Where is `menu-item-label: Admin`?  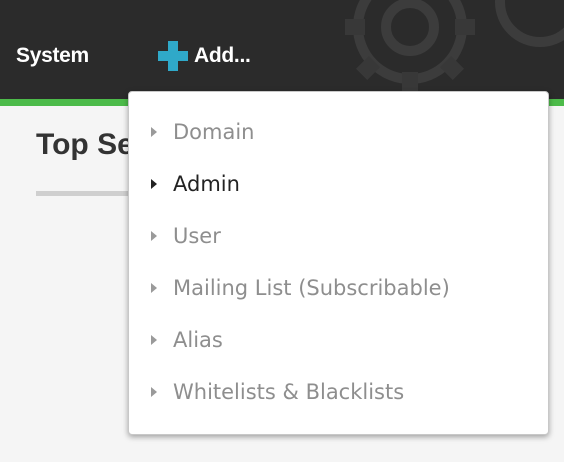
menu-item-label: Admin is located at coordinates (206, 184).